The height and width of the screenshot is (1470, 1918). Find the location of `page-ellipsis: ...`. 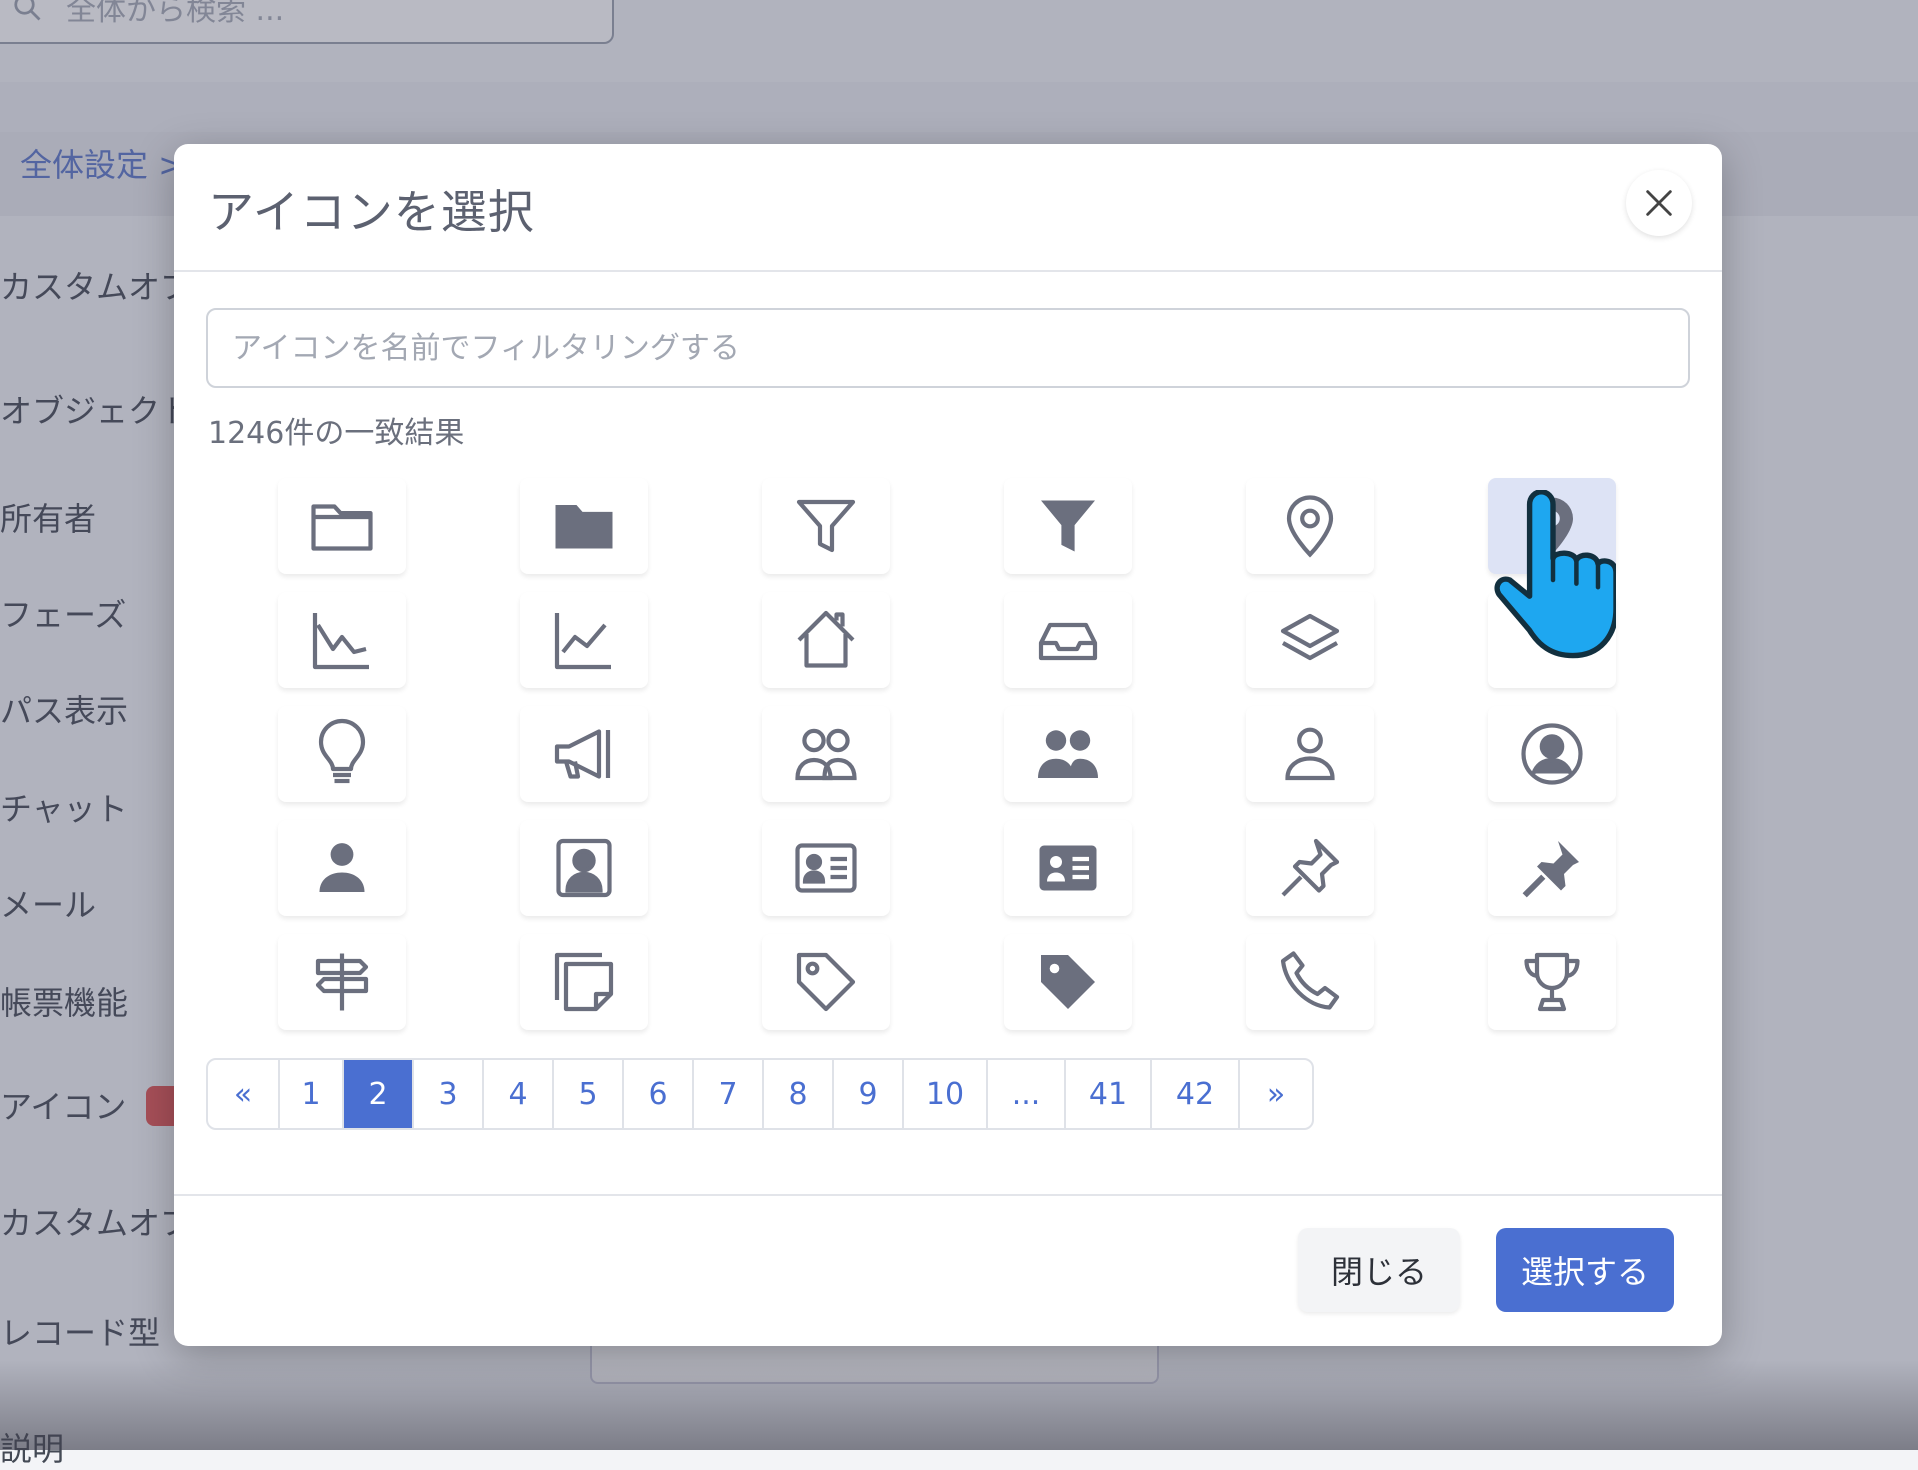

page-ellipsis: ... is located at coordinates (1027, 1094).